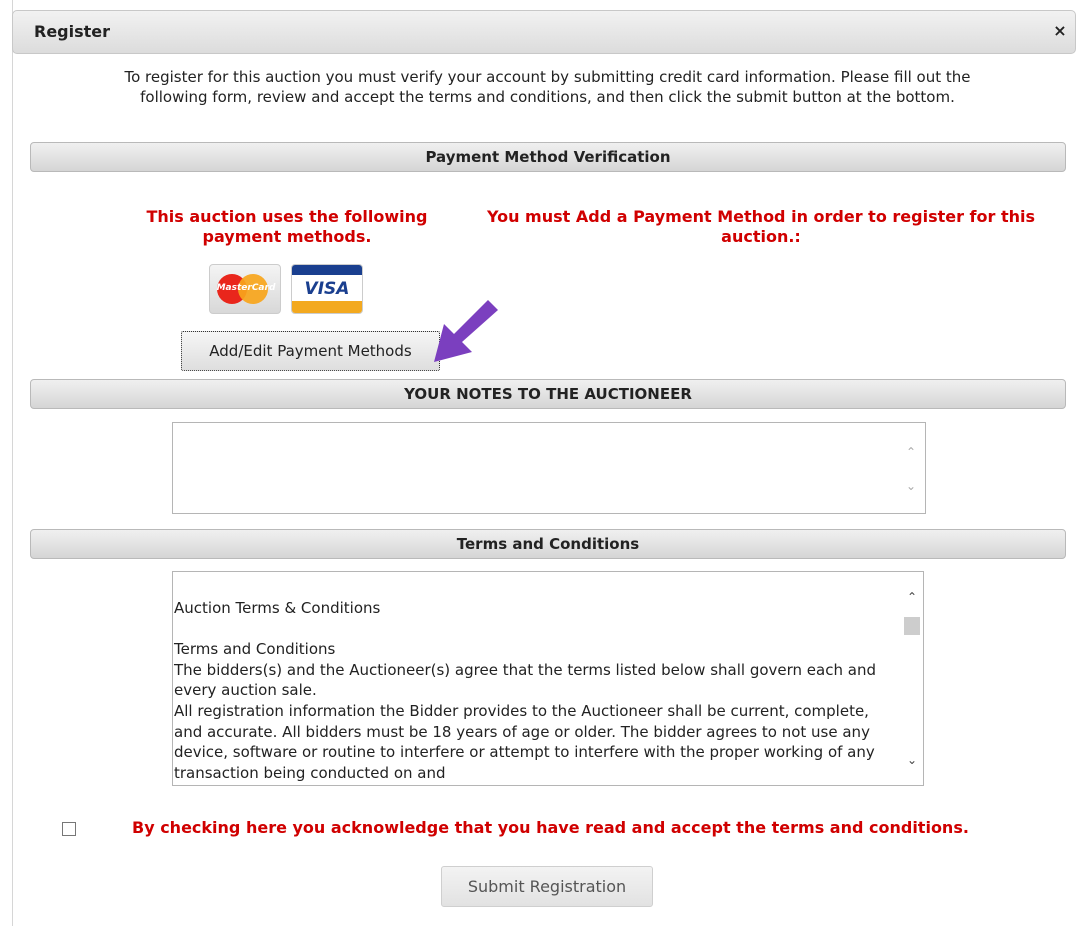 The width and height of the screenshot is (1076, 926). What do you see at coordinates (912, 626) in the screenshot?
I see `terms-scroll-thumb` at bounding box center [912, 626].